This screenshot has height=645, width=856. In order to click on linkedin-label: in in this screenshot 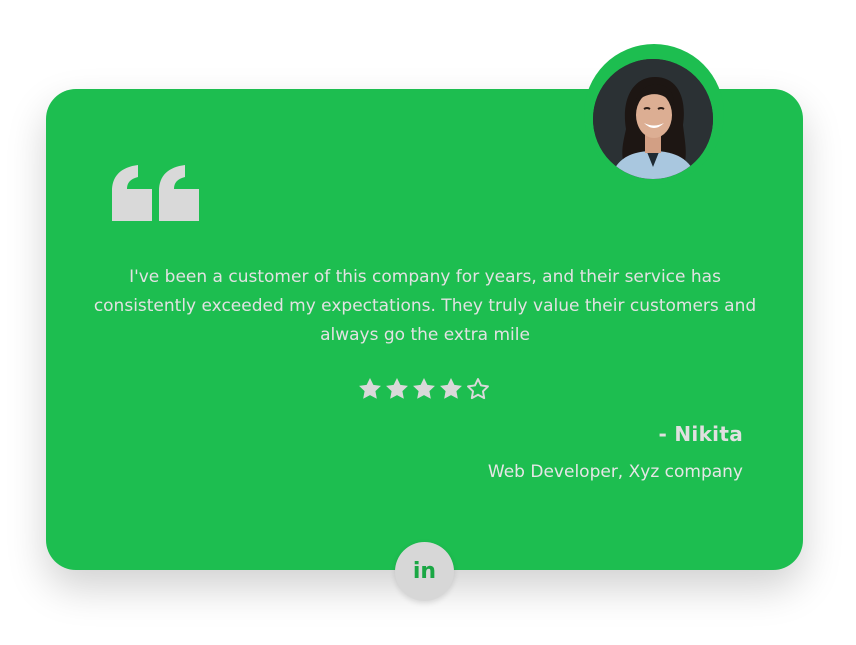, I will do `click(424, 571)`.